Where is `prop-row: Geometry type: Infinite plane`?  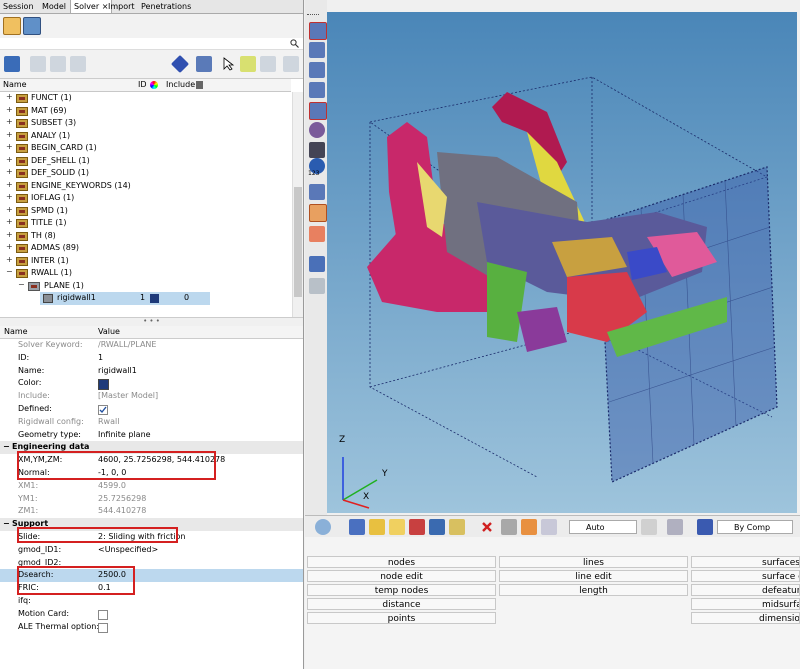
prop-row: Geometry type: Infinite plane is located at coordinates (151, 435).